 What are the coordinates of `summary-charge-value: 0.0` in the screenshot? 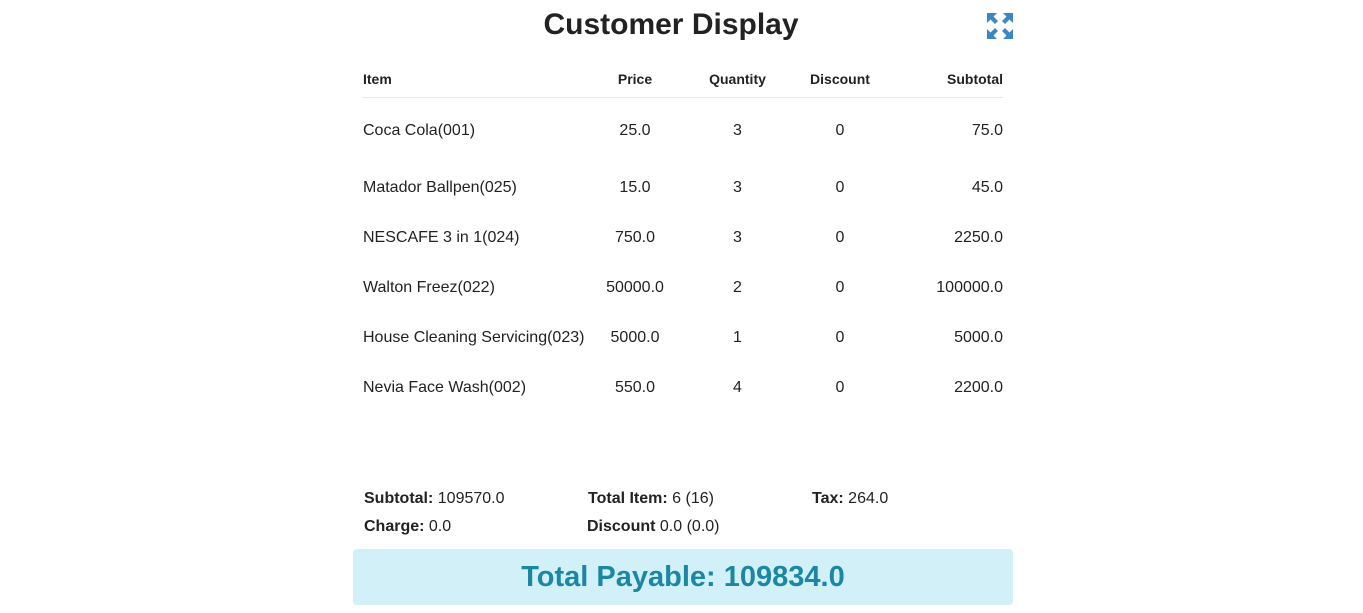 It's located at (440, 526).